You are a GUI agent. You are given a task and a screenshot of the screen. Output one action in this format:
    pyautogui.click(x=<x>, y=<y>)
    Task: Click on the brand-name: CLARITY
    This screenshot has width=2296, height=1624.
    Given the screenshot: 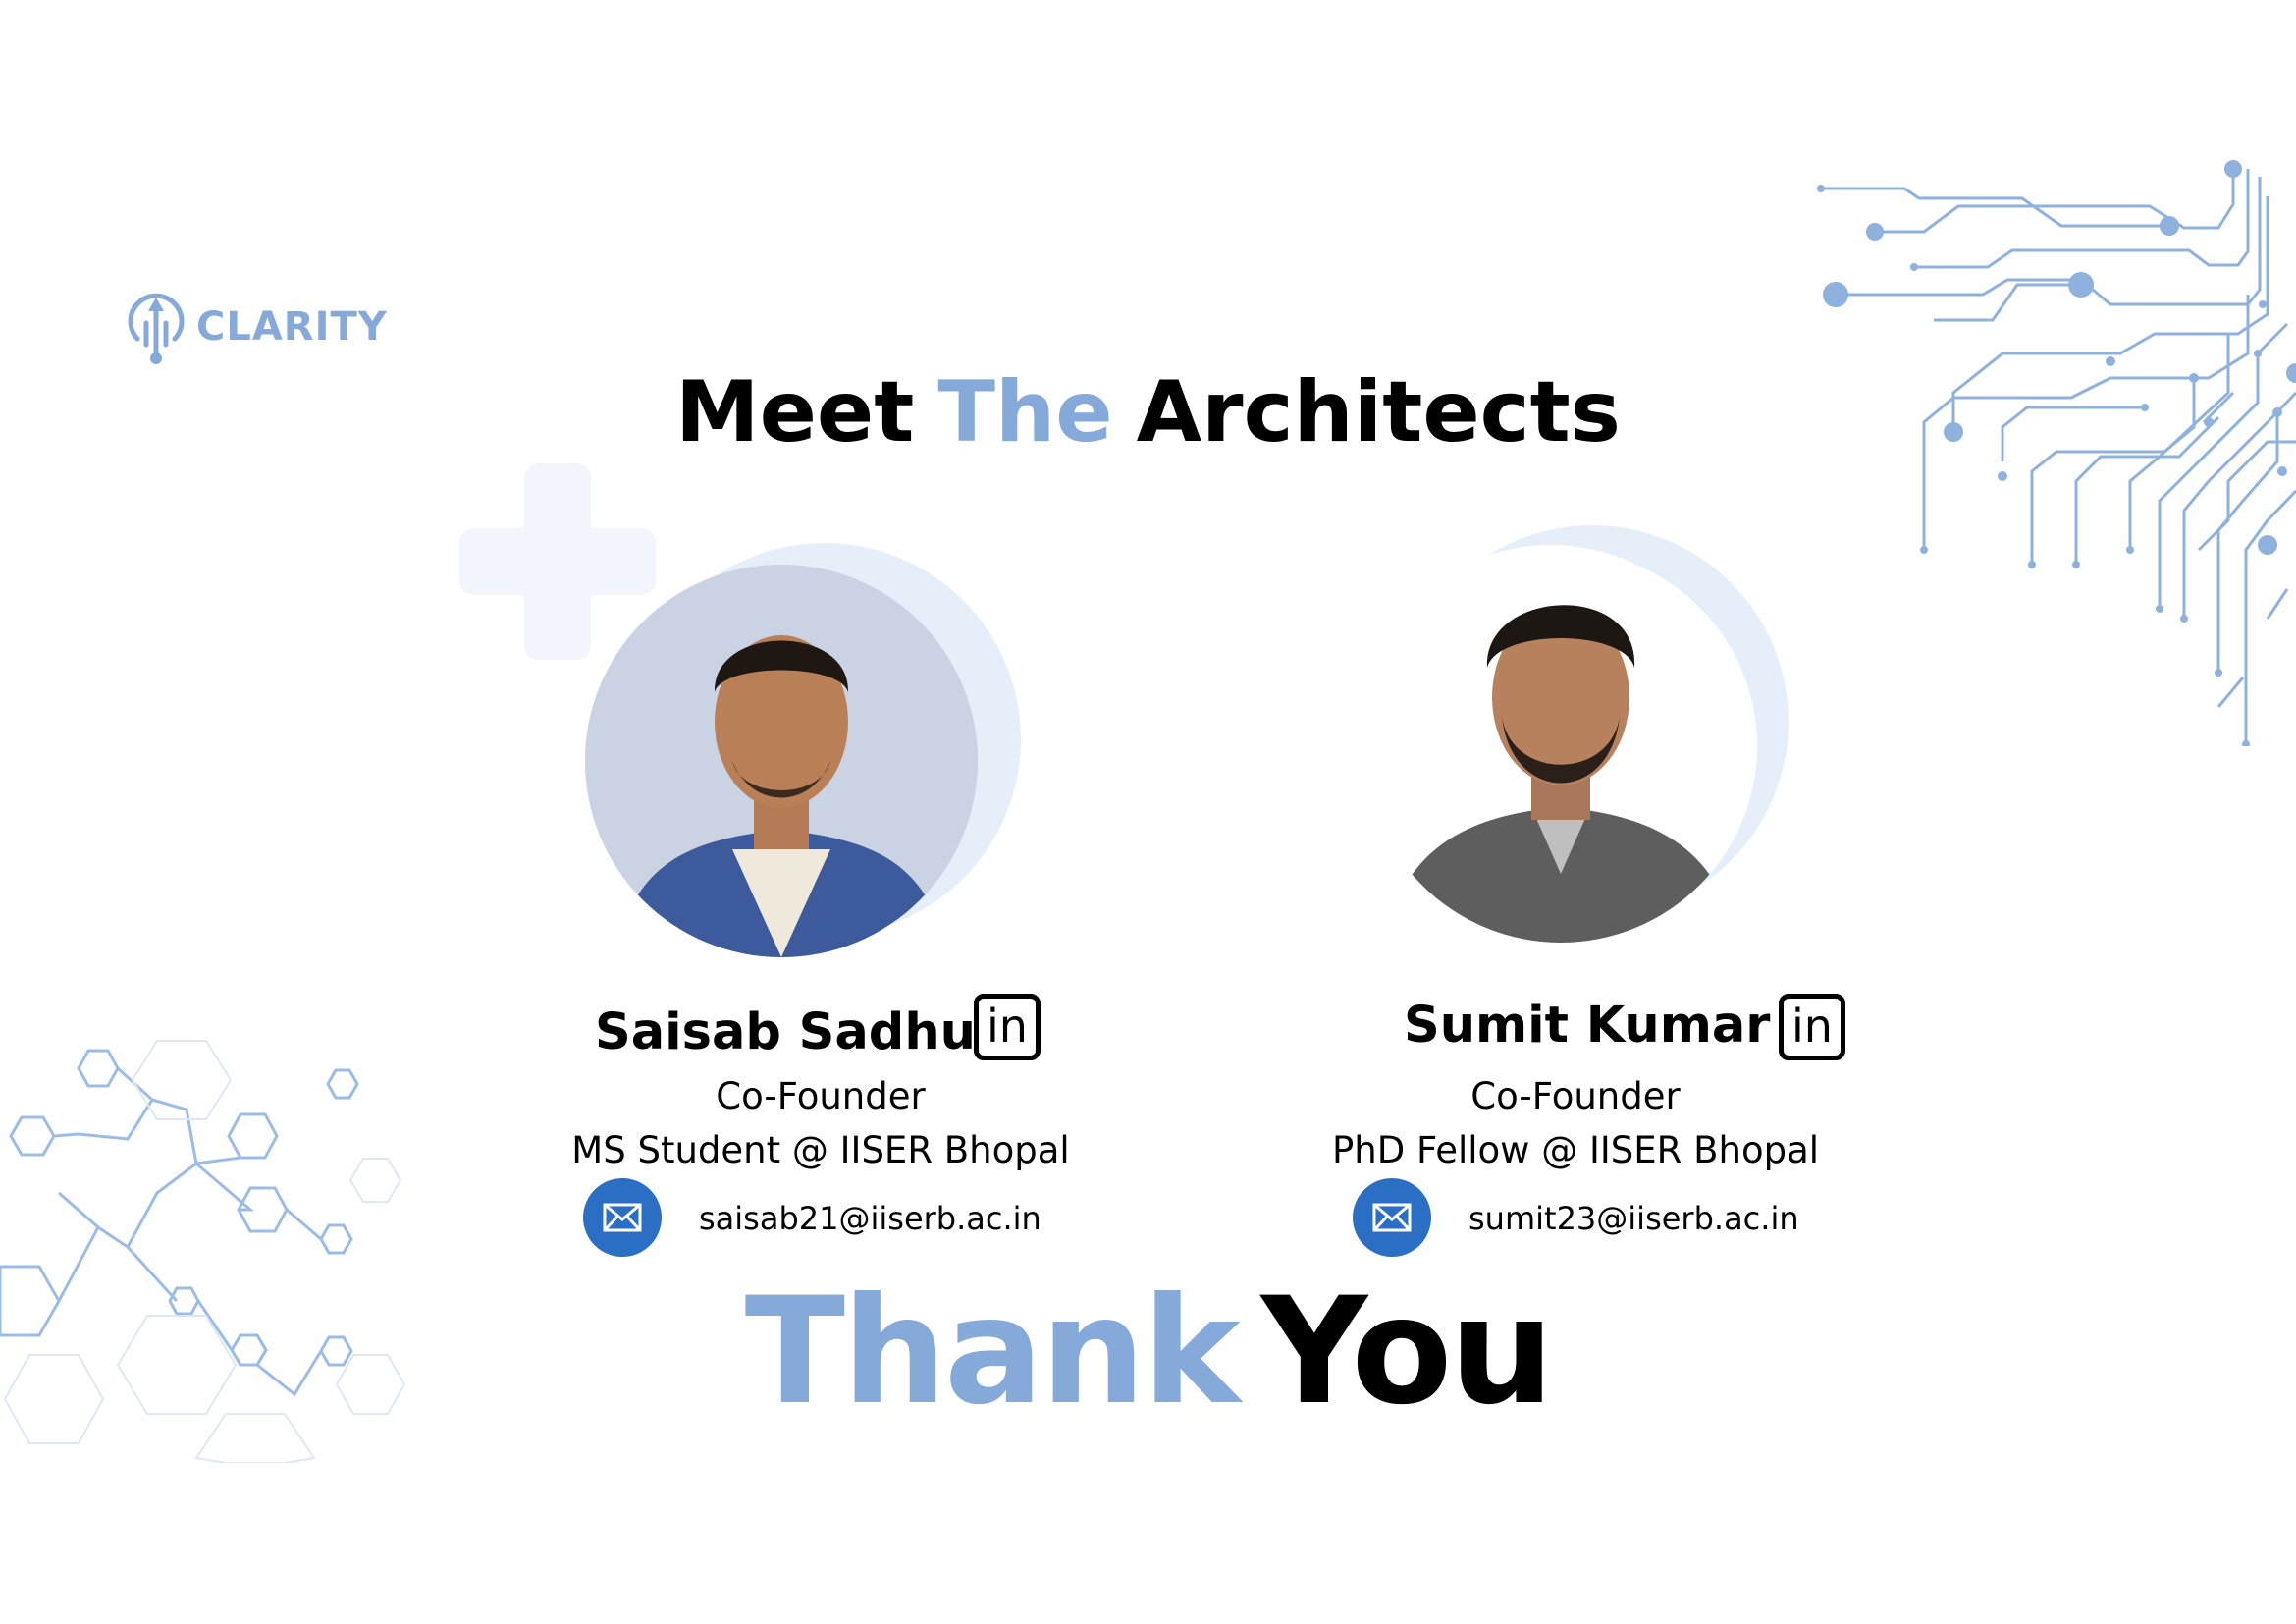 What is the action you would take?
    pyautogui.click(x=292, y=327)
    